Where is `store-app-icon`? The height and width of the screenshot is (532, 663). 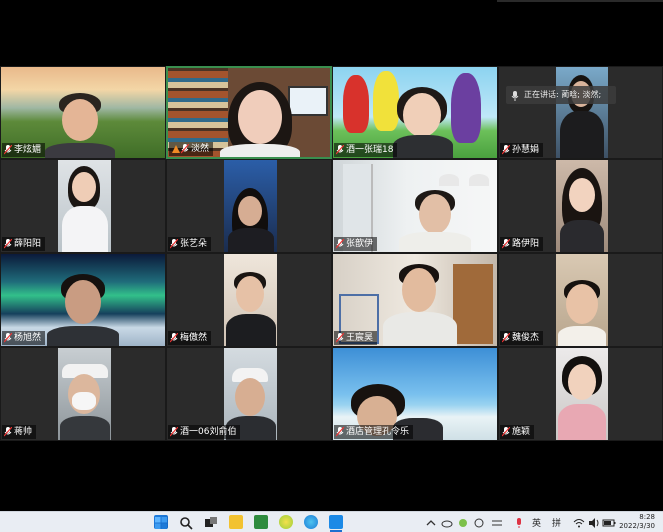
store-app-icon is located at coordinates (261, 522).